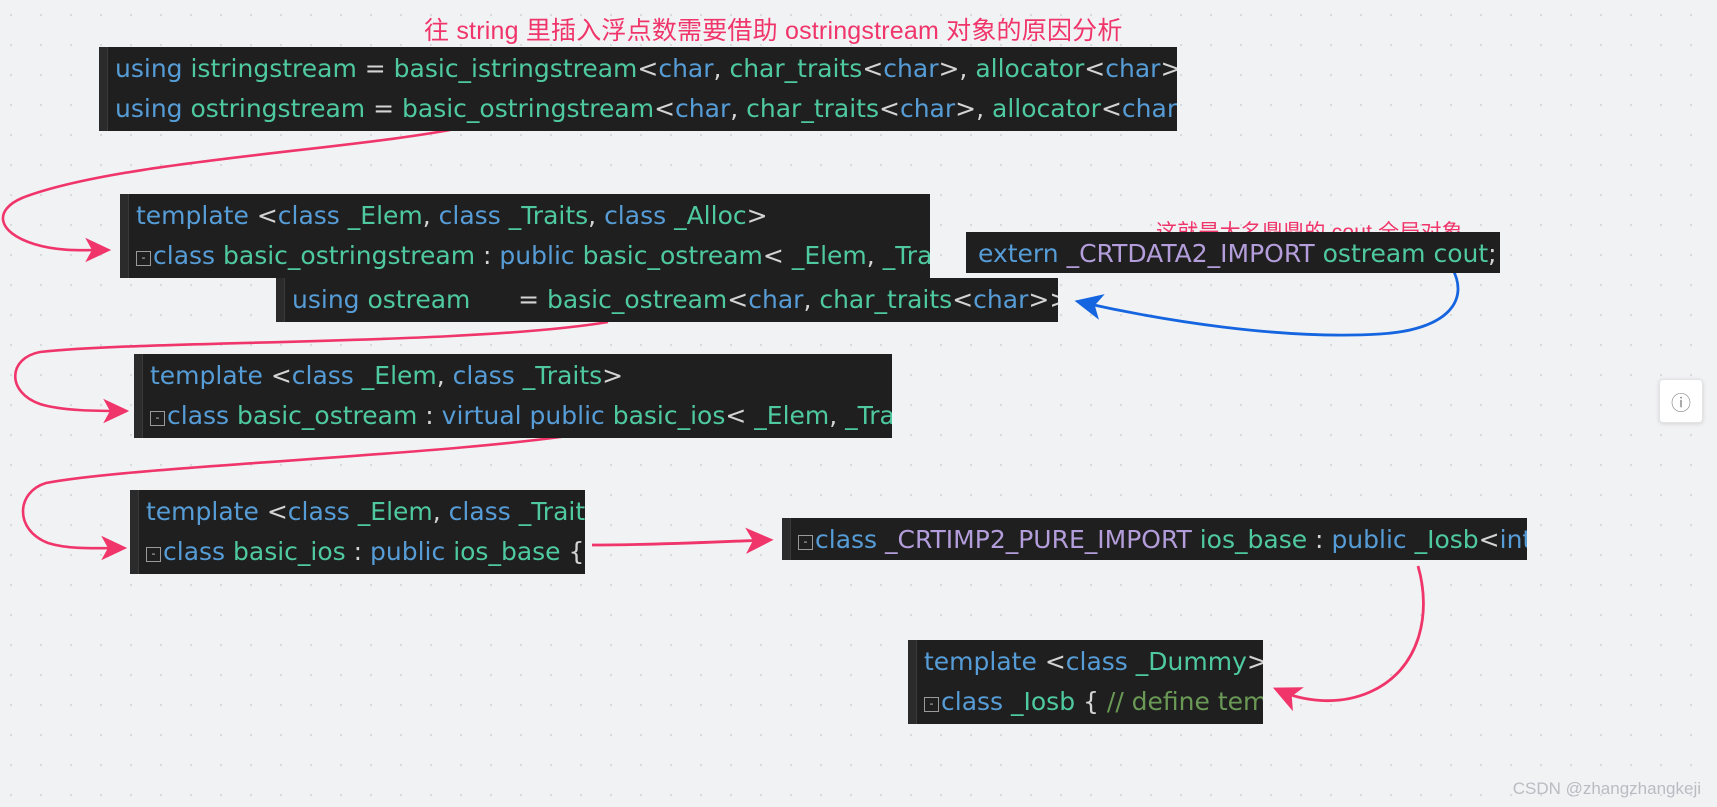  Describe the element at coordinates (1184, 701) in the screenshot. I see `token-comment: // define templa` at that location.